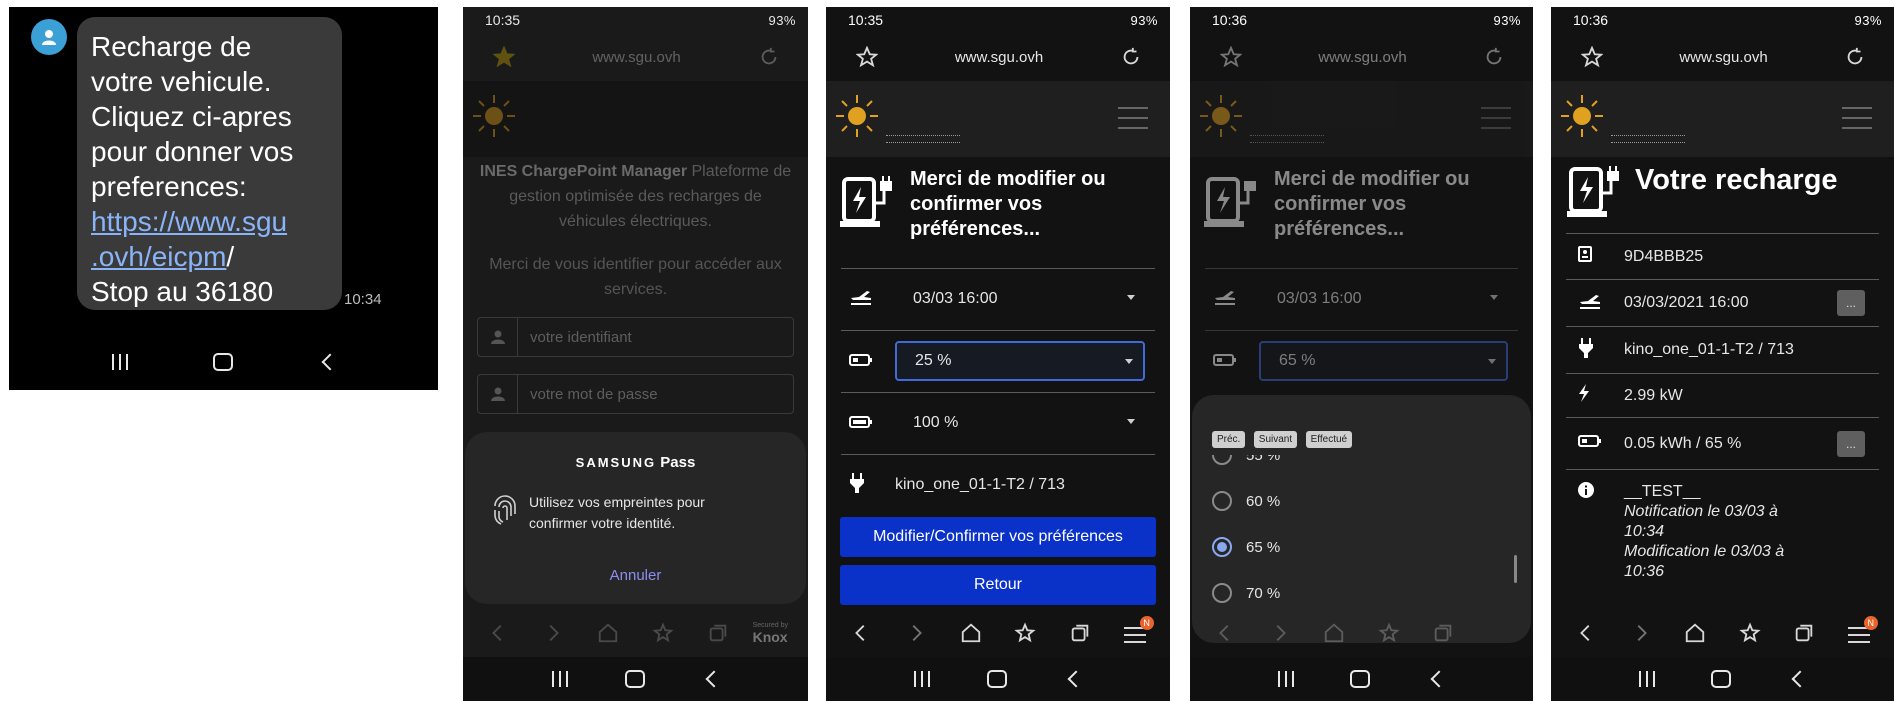 This screenshot has width=1894, height=701. I want to click on option-item: 70 %, so click(1246, 593).